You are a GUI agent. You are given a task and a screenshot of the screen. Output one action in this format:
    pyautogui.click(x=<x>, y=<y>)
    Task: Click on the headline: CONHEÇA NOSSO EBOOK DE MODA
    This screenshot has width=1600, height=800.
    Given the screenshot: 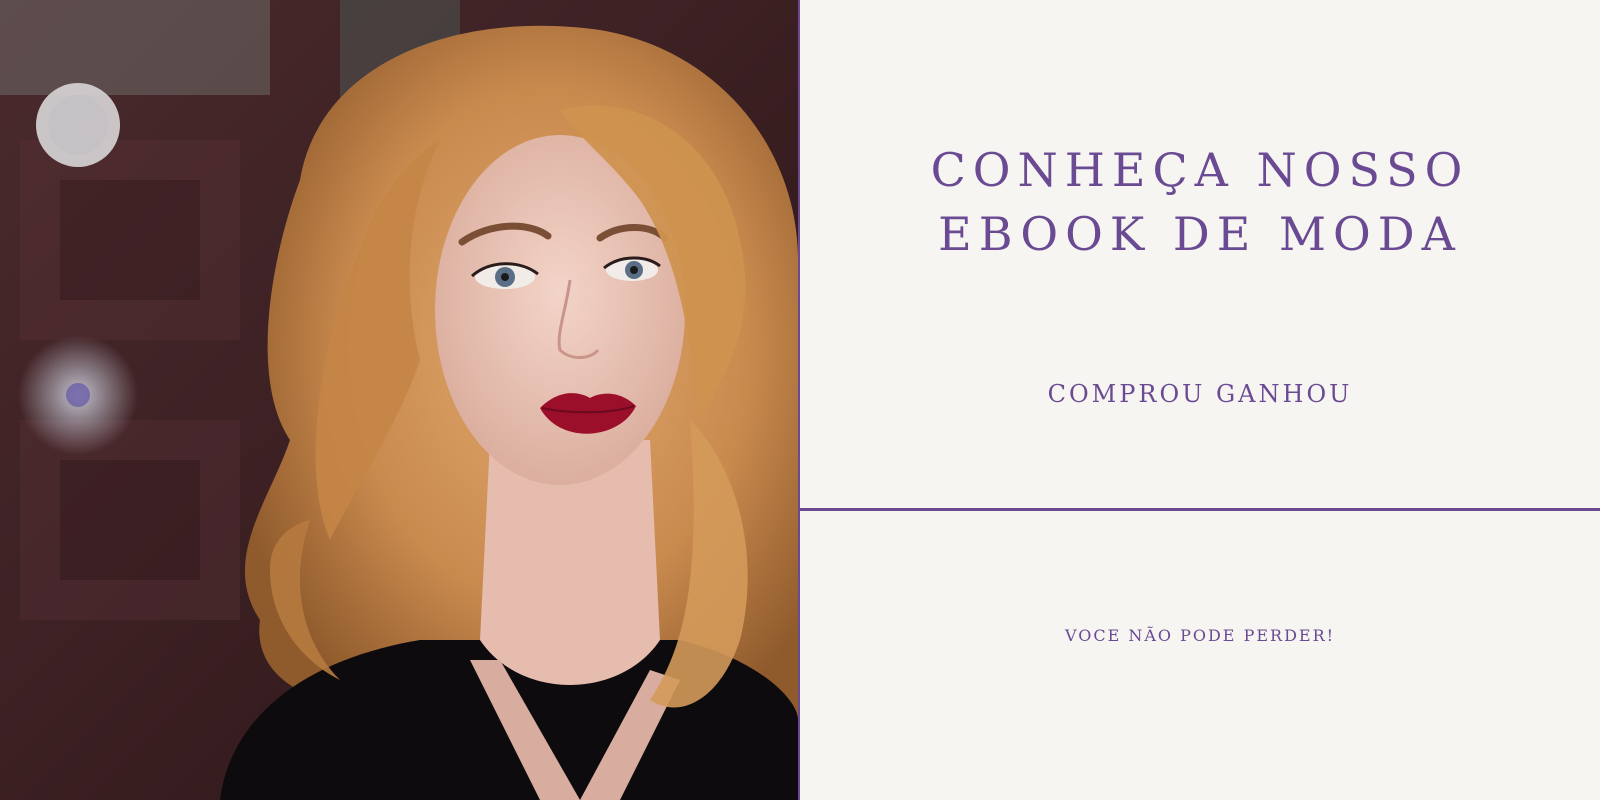 What is the action you would take?
    pyautogui.click(x=1200, y=202)
    